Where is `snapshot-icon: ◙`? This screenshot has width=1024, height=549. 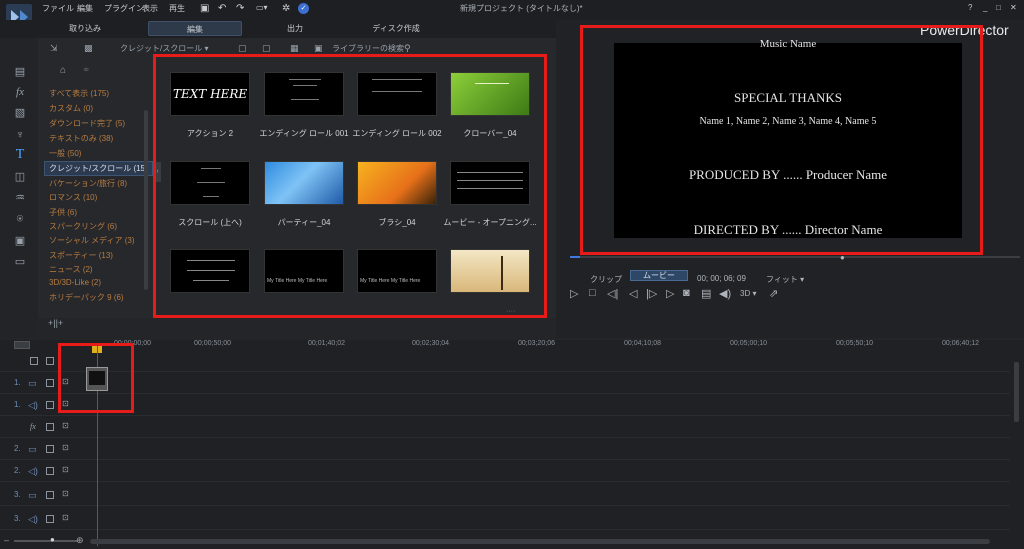 snapshot-icon: ◙ is located at coordinates (686, 293).